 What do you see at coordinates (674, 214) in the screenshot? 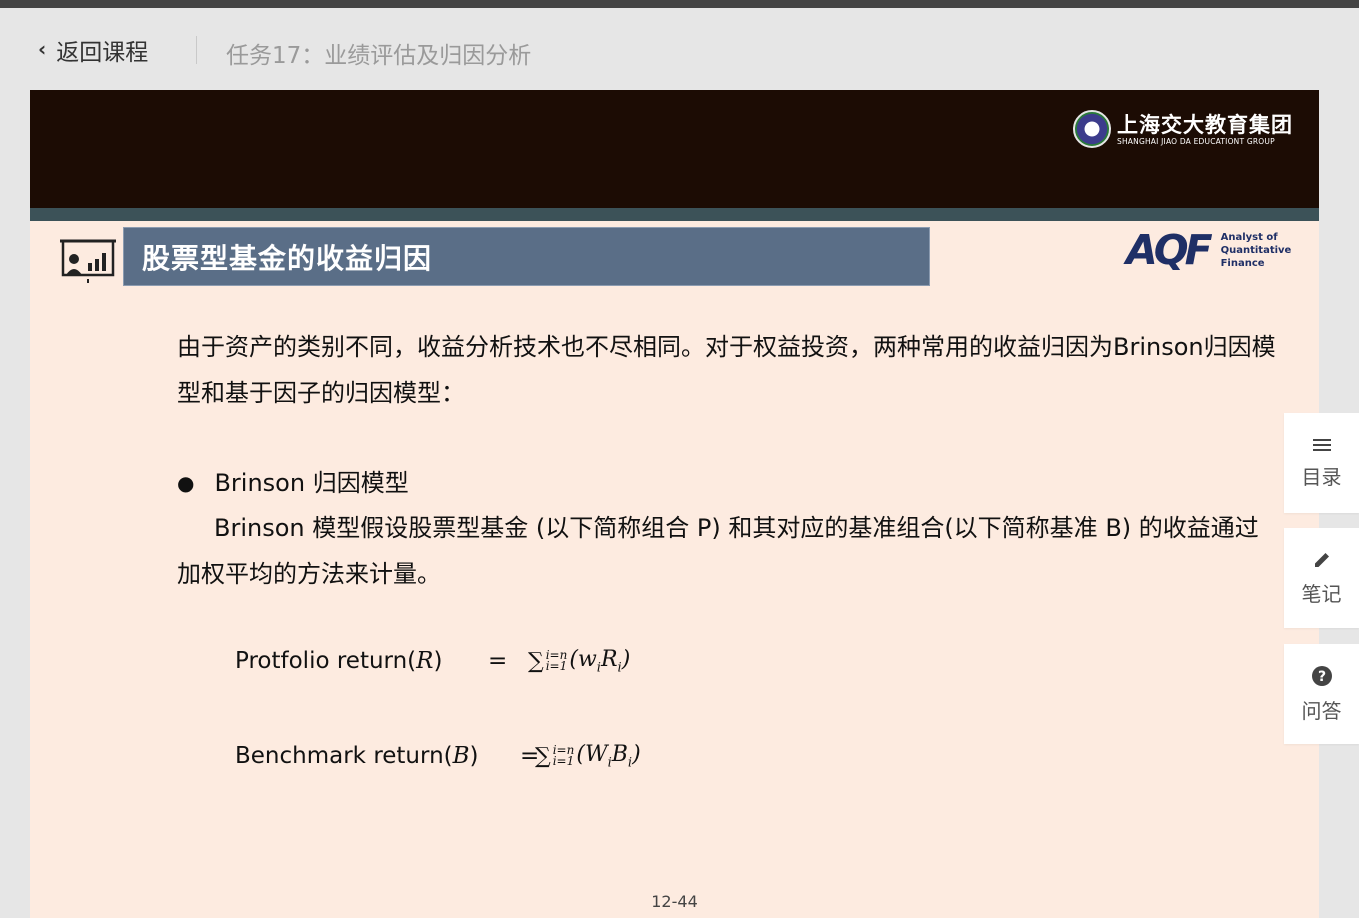
I see `slide-accent-bar` at bounding box center [674, 214].